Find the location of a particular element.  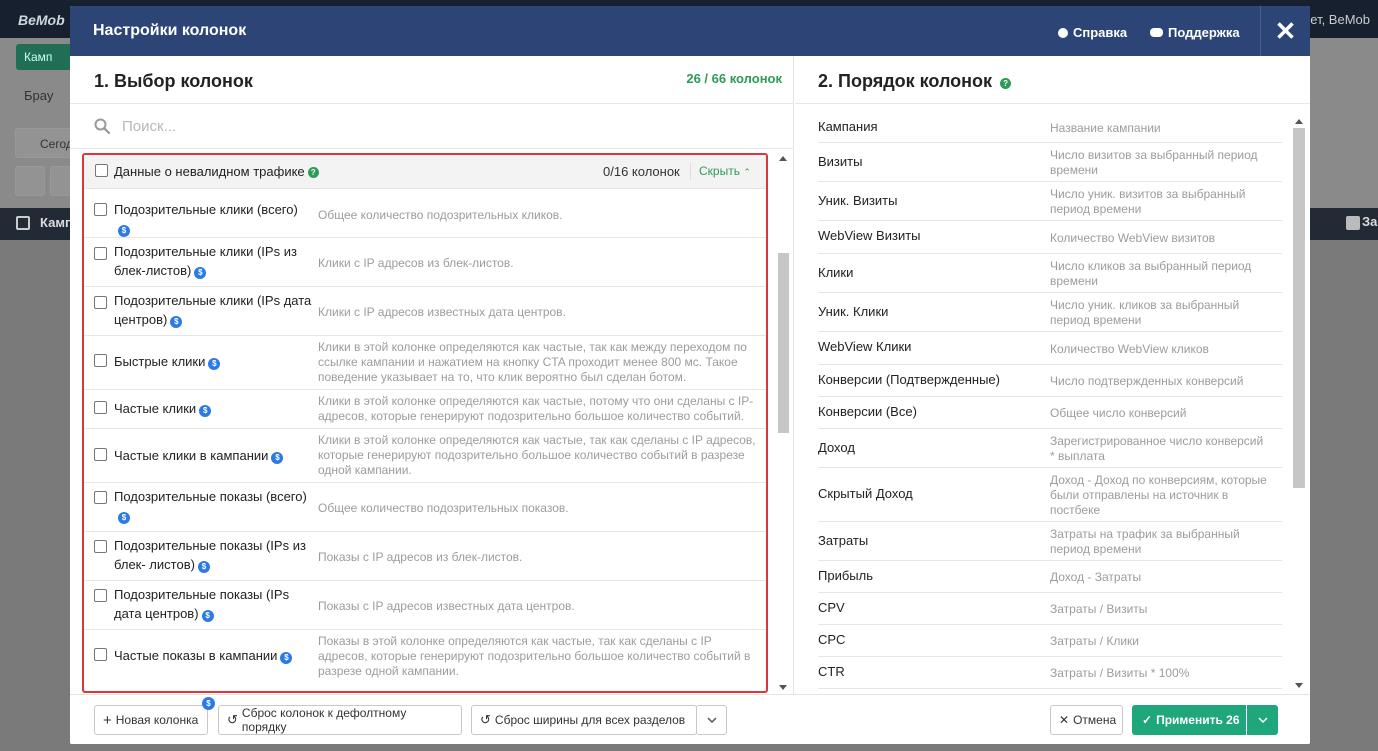

help-label: Справка is located at coordinates (1100, 32).